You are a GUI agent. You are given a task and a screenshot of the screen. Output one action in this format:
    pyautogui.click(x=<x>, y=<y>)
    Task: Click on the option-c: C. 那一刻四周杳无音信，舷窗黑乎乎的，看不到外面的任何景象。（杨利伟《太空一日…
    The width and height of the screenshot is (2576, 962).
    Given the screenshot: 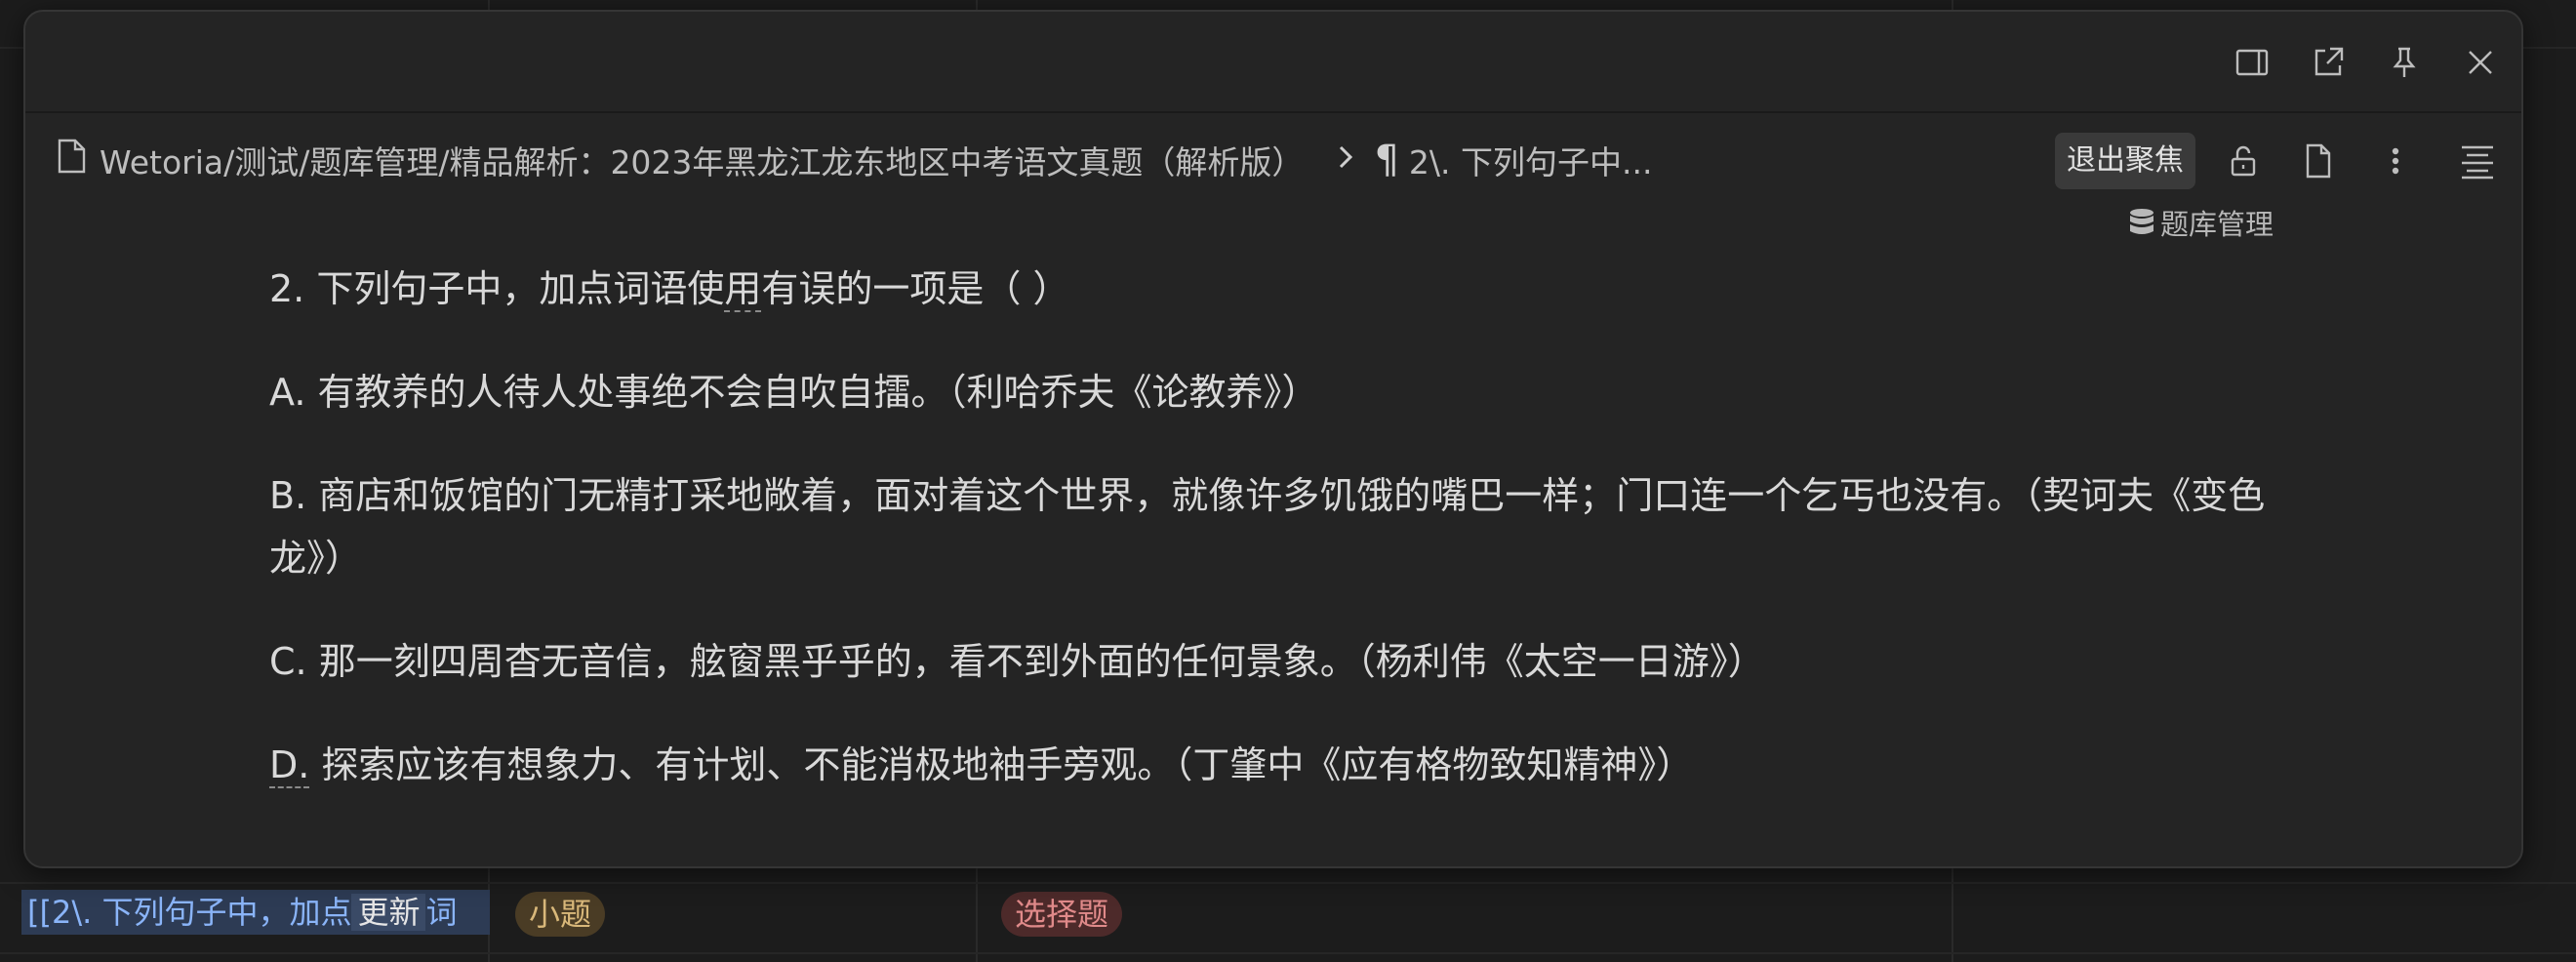 What is the action you would take?
    pyautogui.click(x=1017, y=661)
    